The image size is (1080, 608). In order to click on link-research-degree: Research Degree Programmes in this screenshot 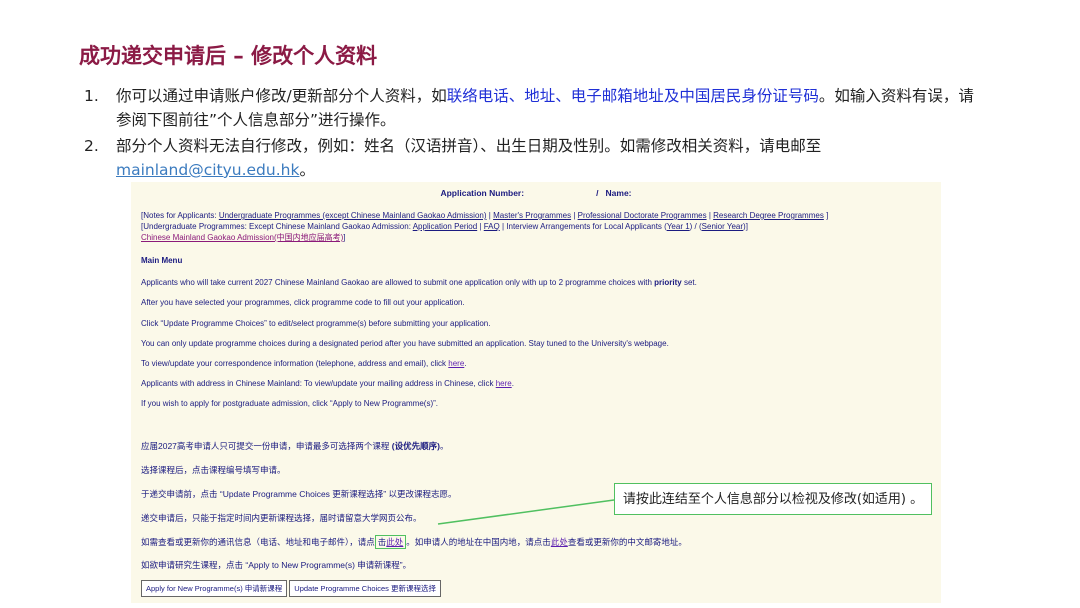, I will do `click(768, 215)`.